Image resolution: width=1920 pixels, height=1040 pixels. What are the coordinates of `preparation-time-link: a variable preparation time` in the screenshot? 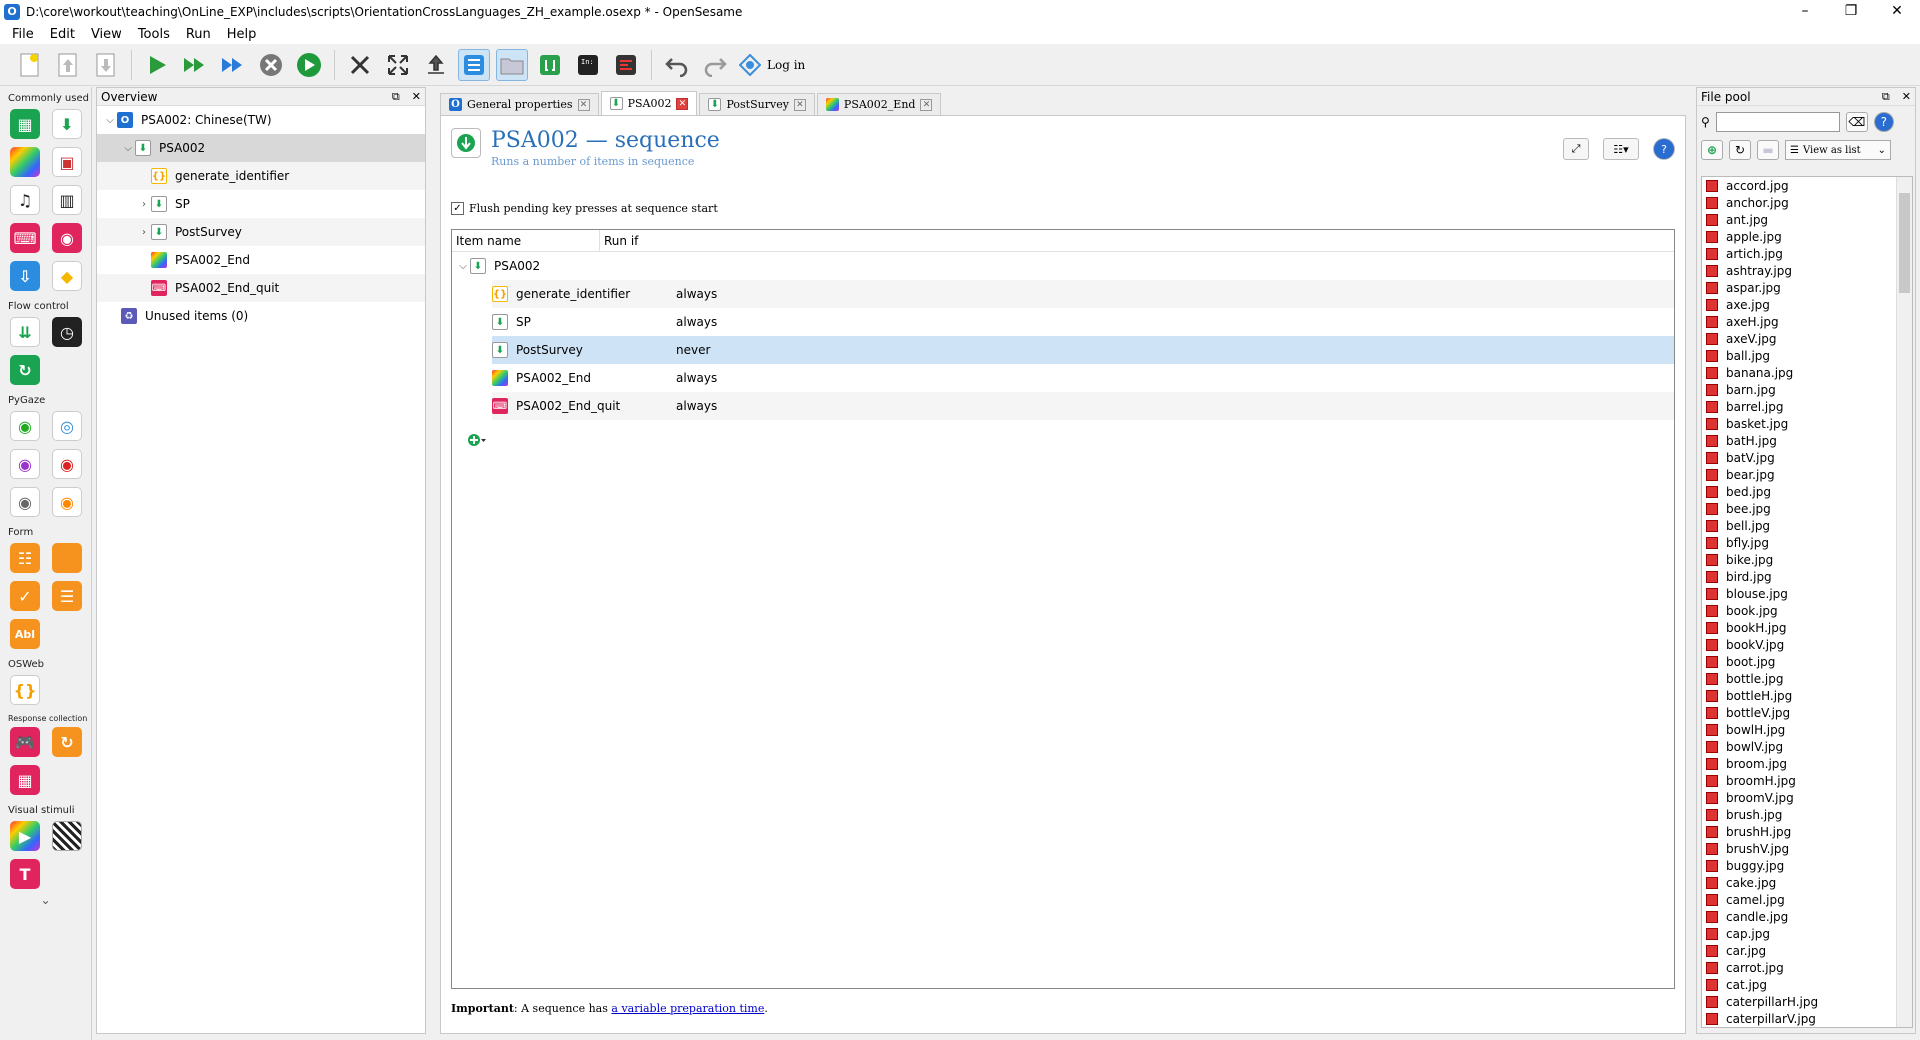 It's located at (687, 1008).